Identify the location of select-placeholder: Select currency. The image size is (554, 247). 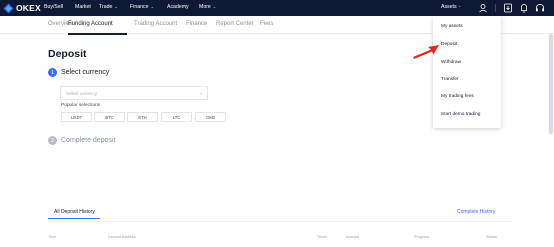
(82, 93).